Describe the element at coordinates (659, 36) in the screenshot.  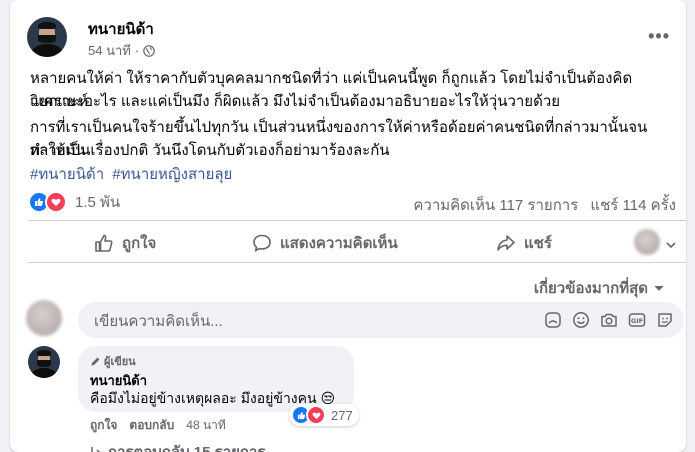
I see `more-options-icon: •••` at that location.